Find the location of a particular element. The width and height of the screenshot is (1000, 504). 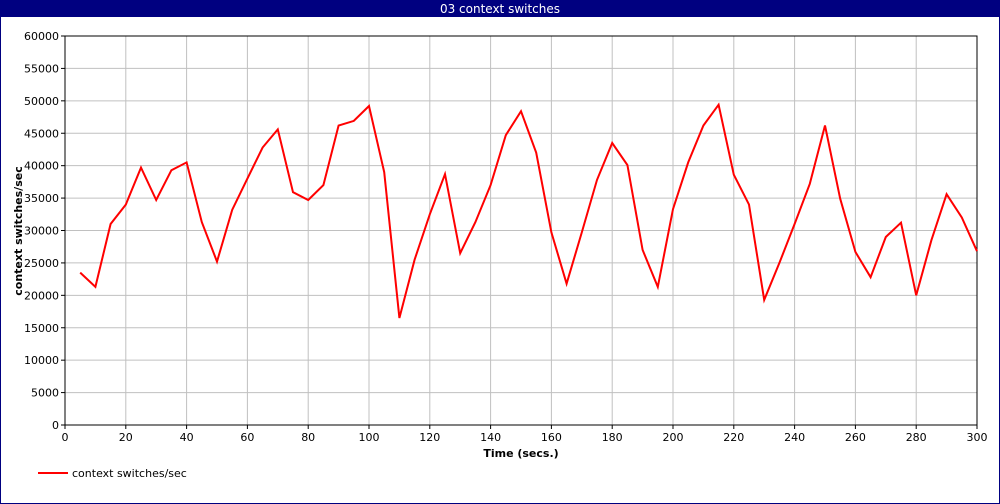

y-axis-label: context switches/sec is located at coordinates (18, 230).